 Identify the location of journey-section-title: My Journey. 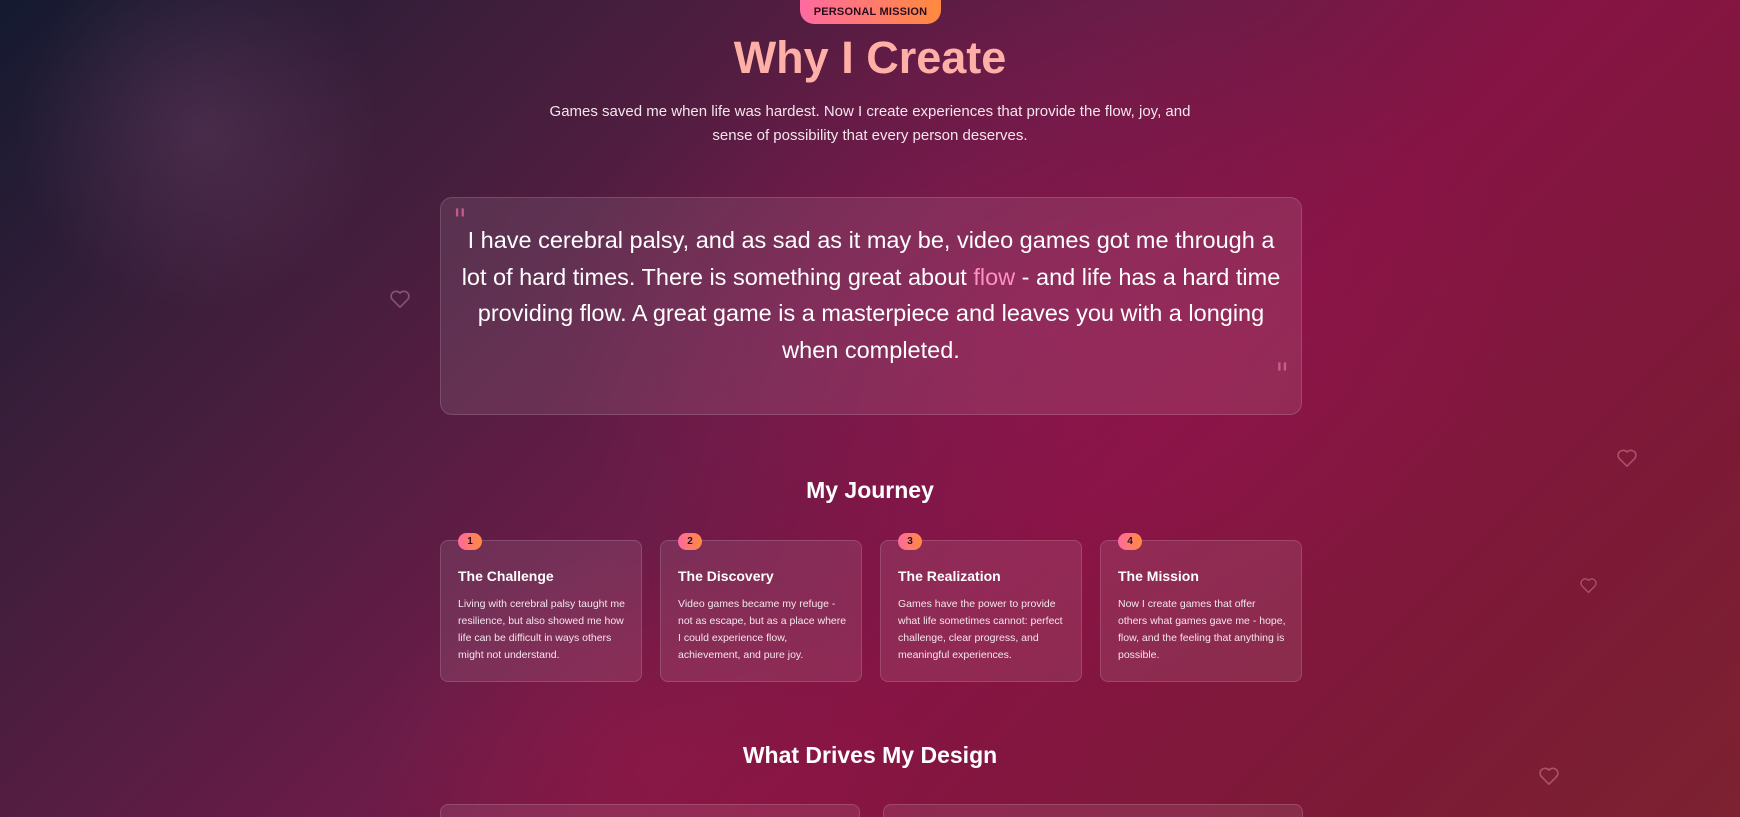
(870, 490).